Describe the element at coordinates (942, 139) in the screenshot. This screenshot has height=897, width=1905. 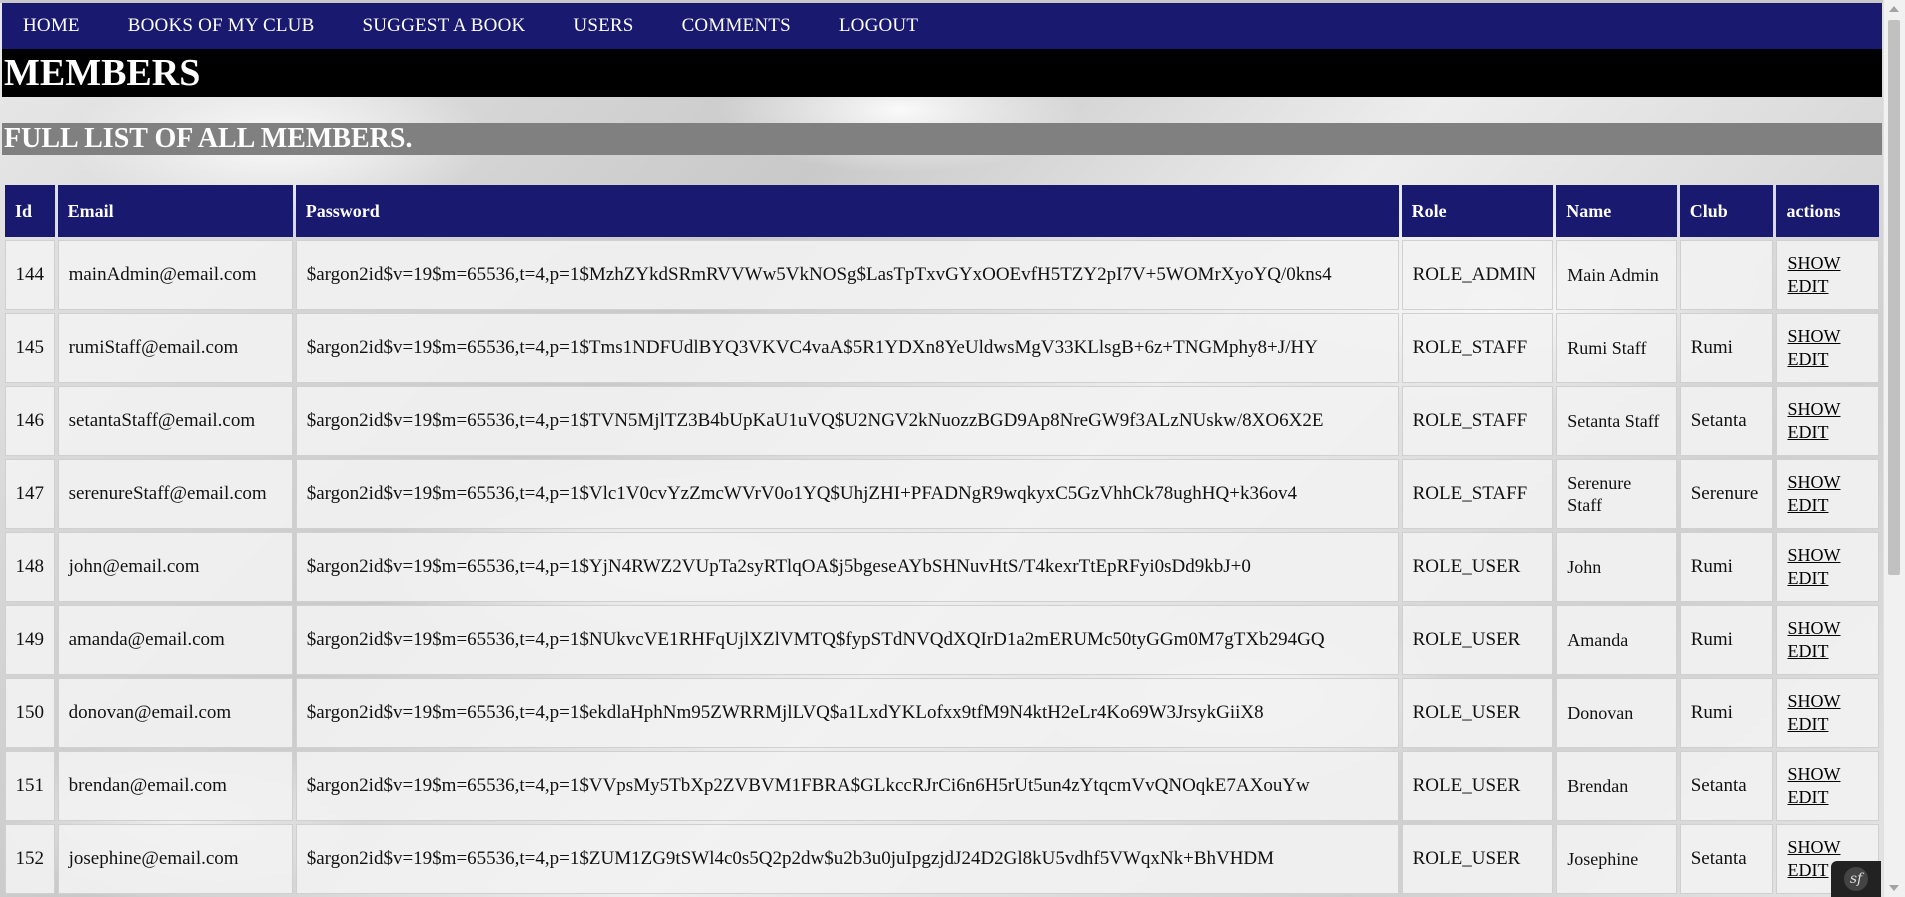
I see `page-subtitle: FULL LIST OF ALL MEMBERS.` at that location.